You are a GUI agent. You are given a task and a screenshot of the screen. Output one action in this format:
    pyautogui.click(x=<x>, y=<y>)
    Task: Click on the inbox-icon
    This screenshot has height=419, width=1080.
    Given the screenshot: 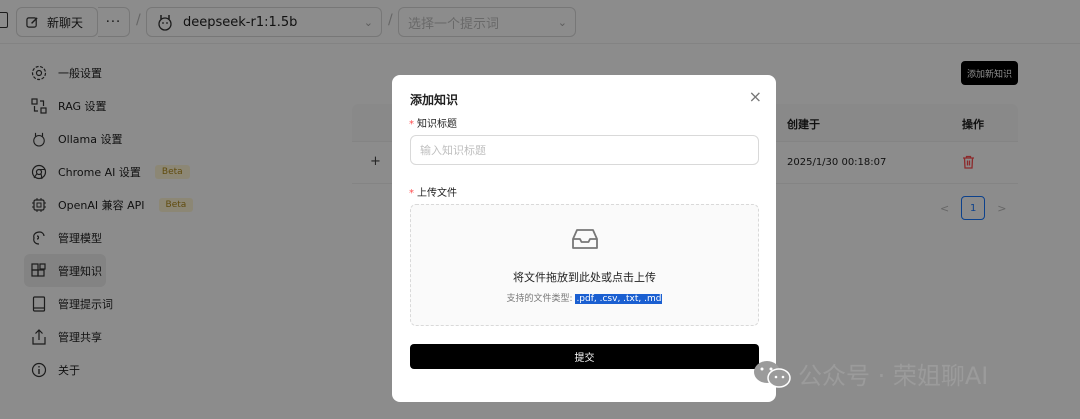 What is the action you would take?
    pyautogui.click(x=585, y=241)
    